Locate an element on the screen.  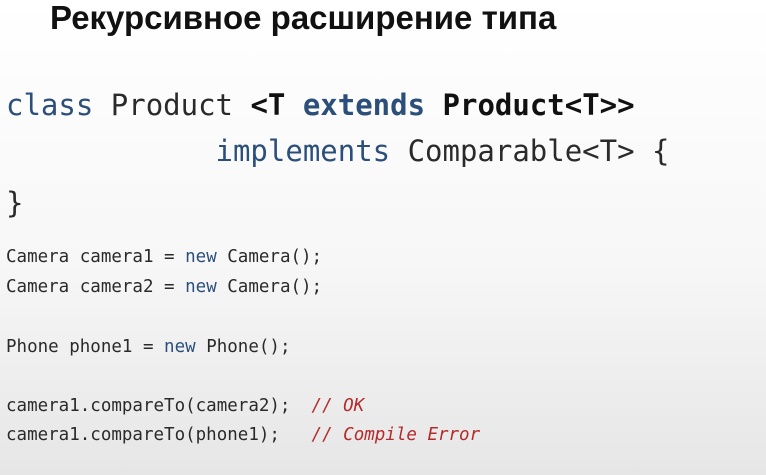
code-line-class-declaration: class Product <T extends Product<T>> is located at coordinates (320, 105).